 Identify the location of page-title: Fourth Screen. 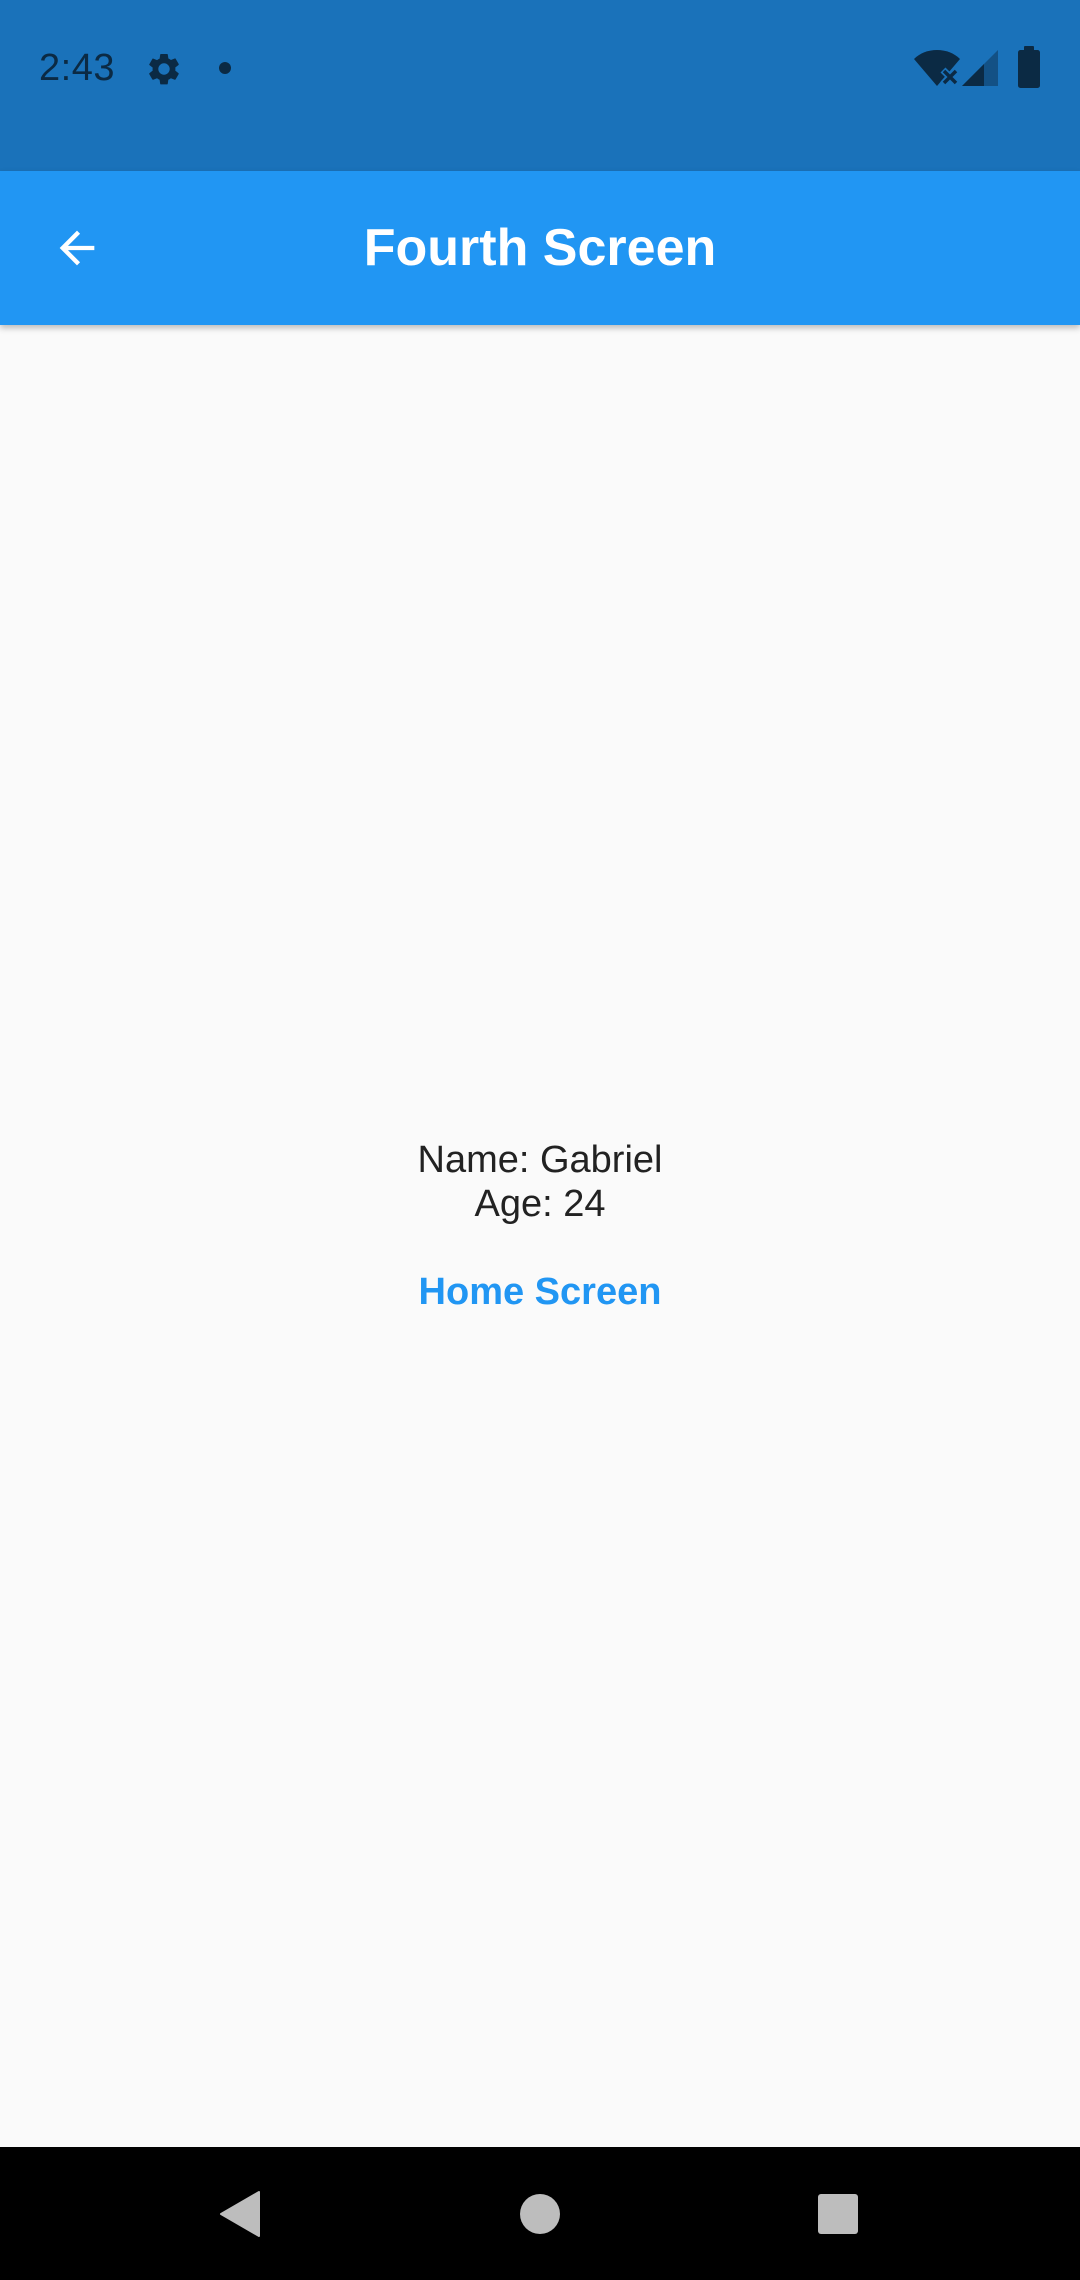
(540, 248).